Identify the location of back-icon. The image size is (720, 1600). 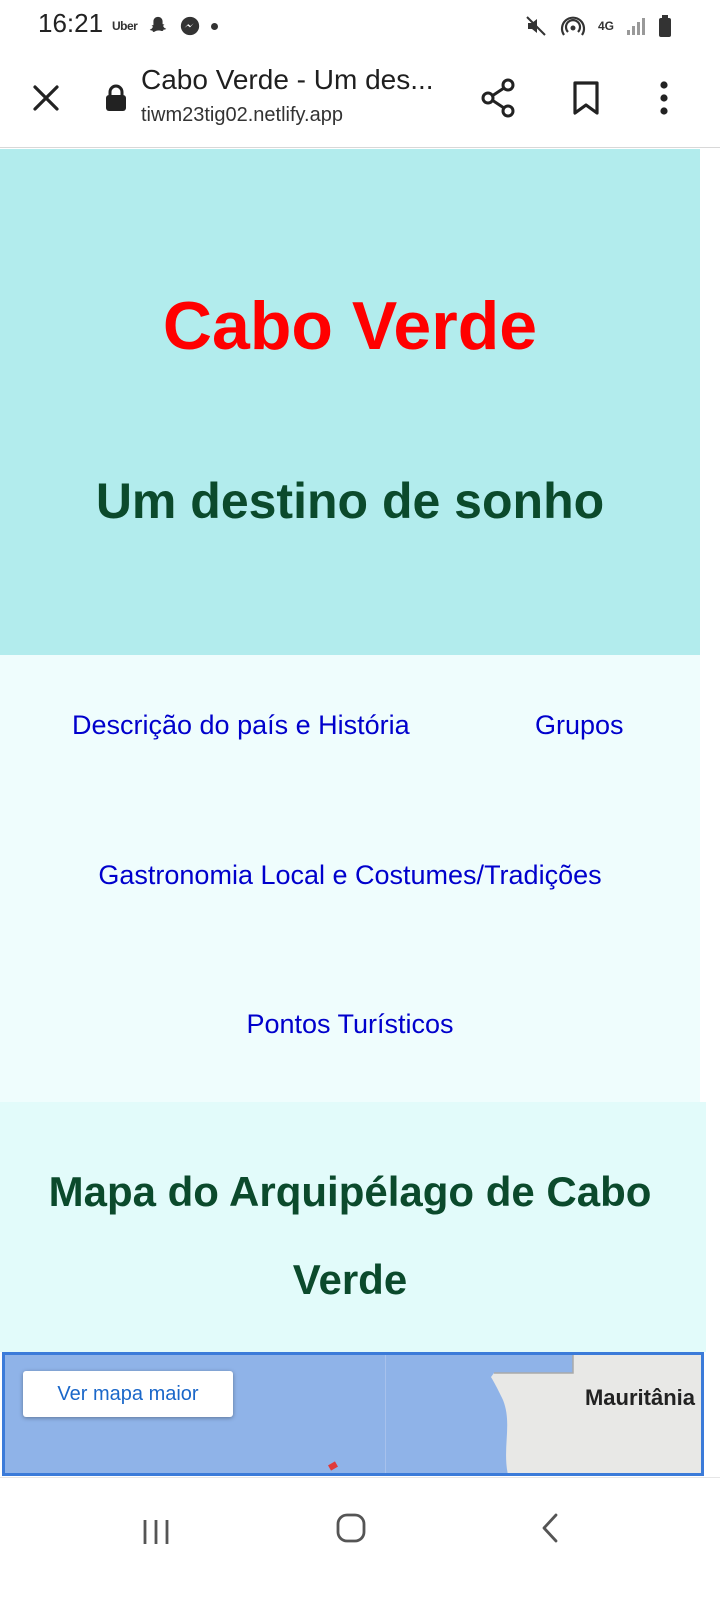
(550, 1528).